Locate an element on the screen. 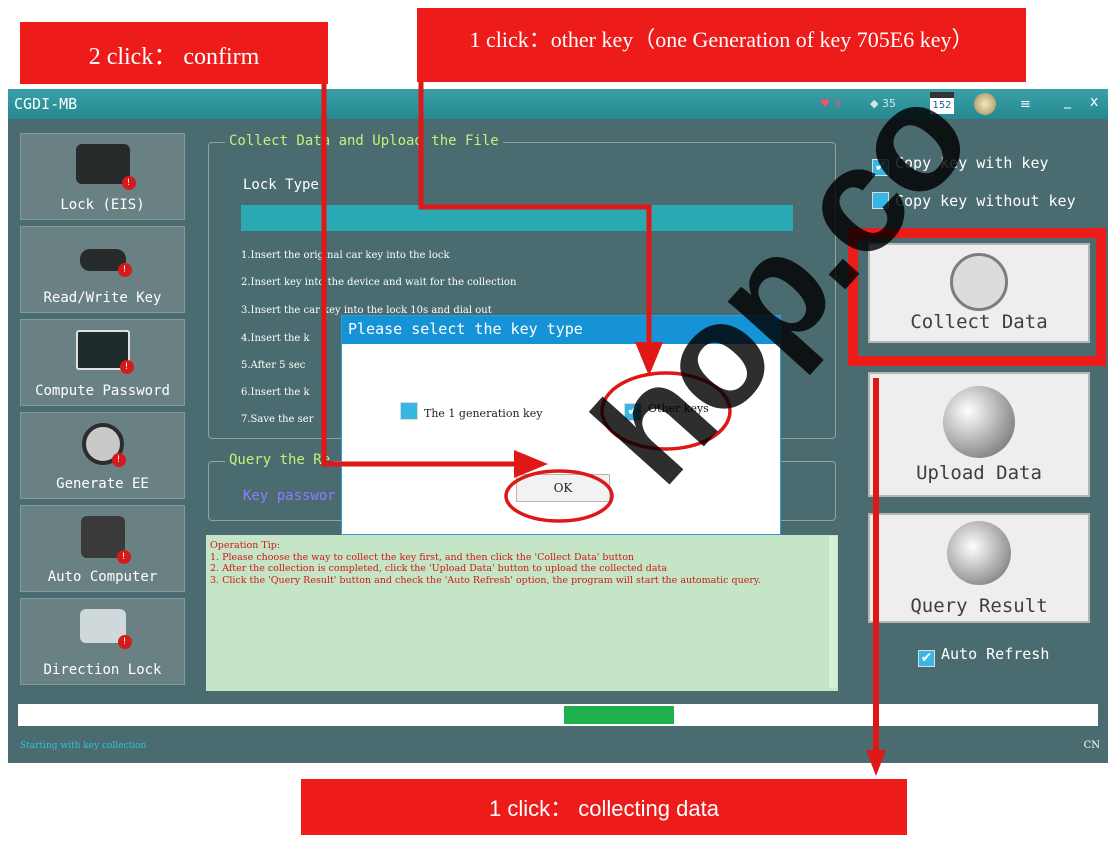  upload-data-button: Upload Data is located at coordinates (979, 434).